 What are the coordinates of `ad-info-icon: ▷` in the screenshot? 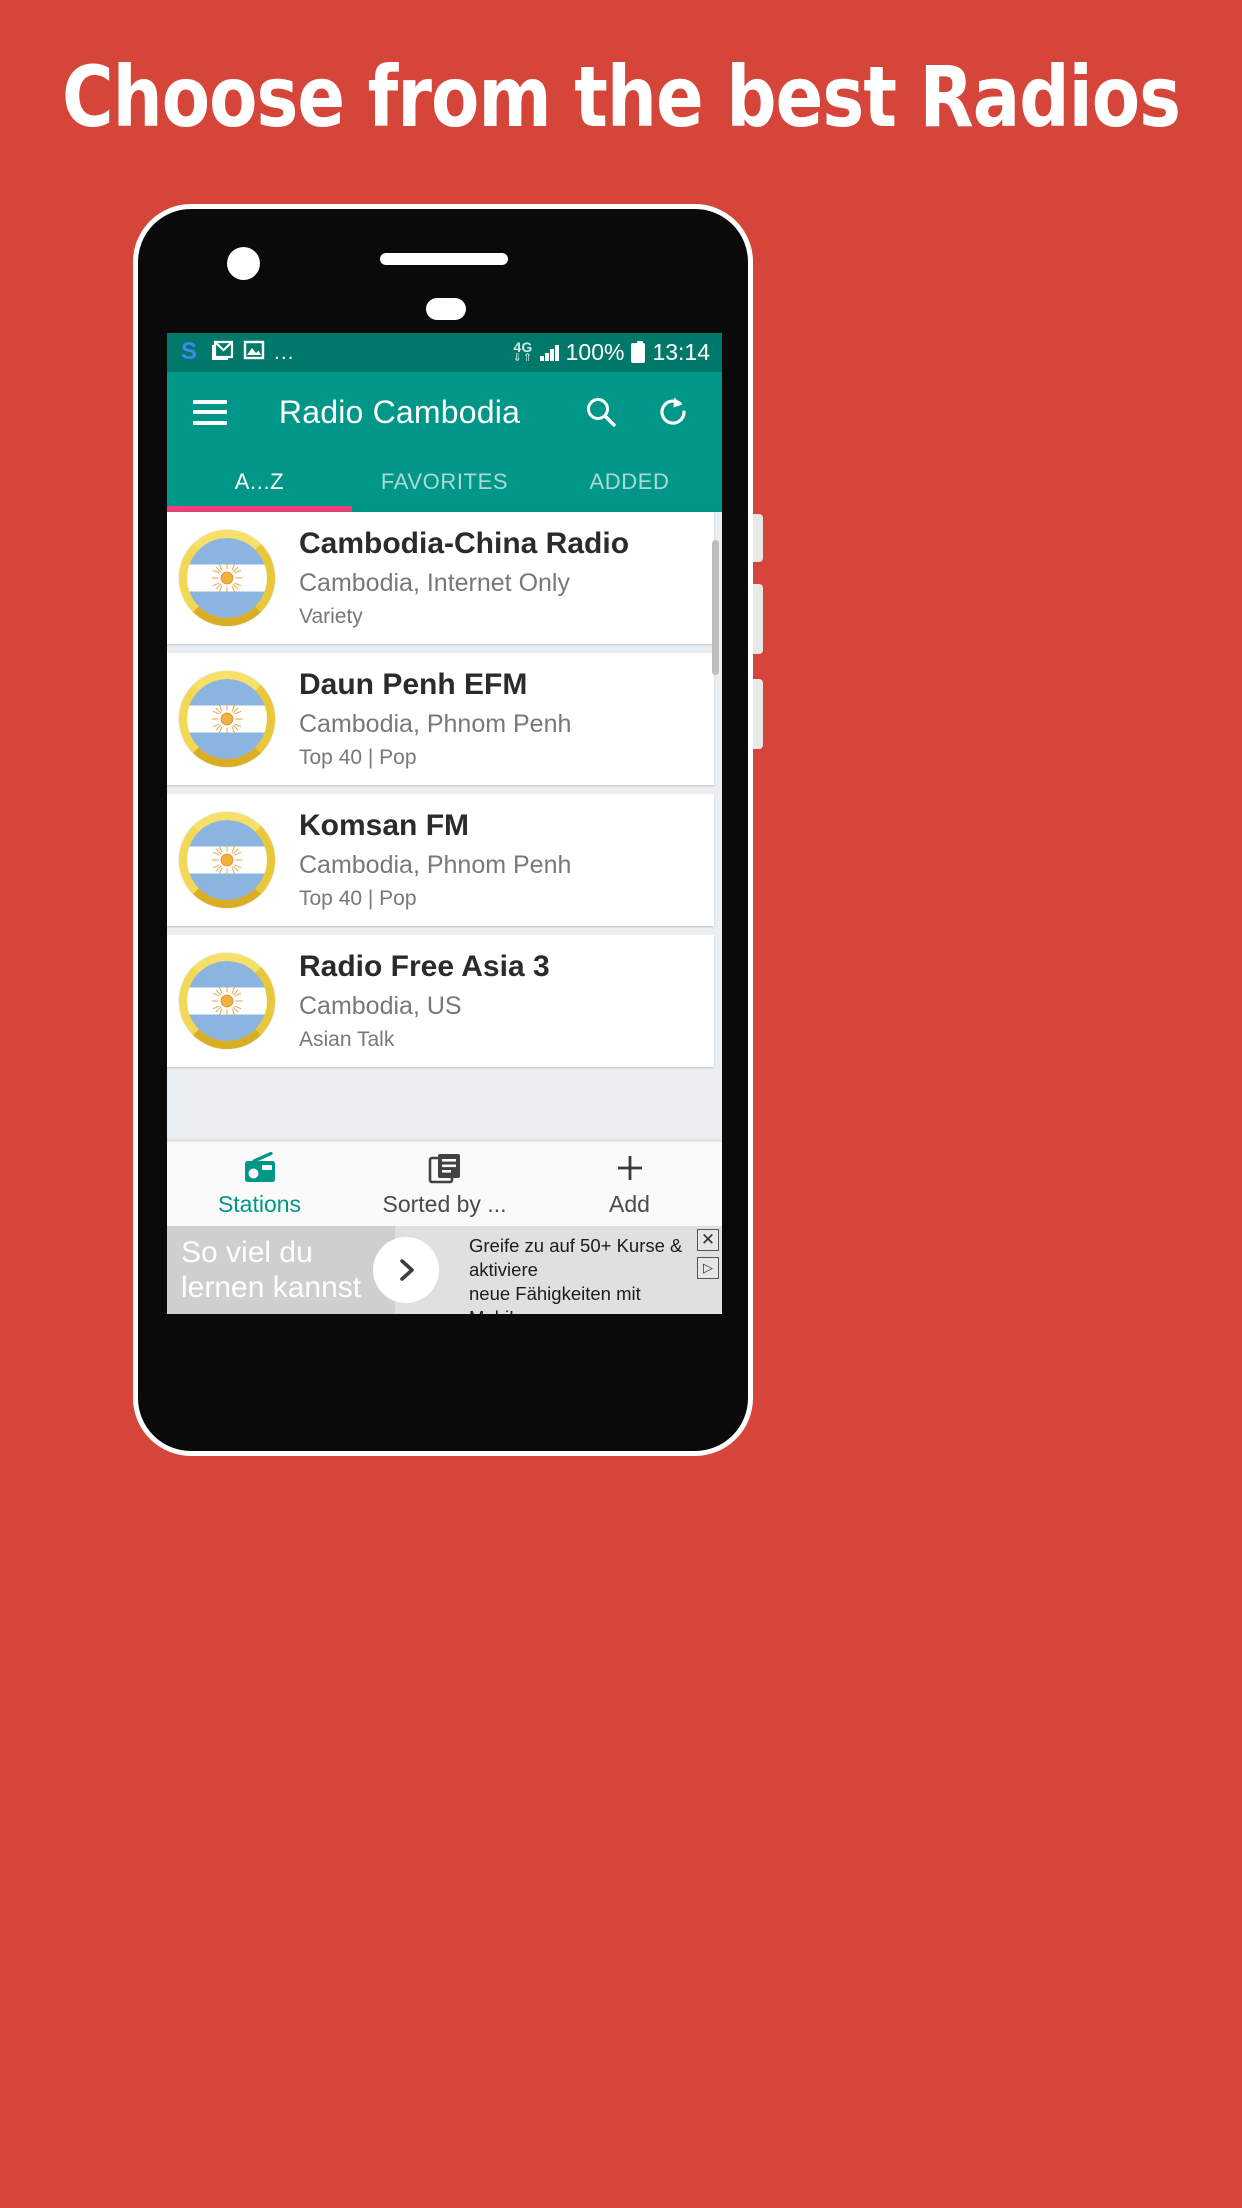 It's located at (708, 1268).